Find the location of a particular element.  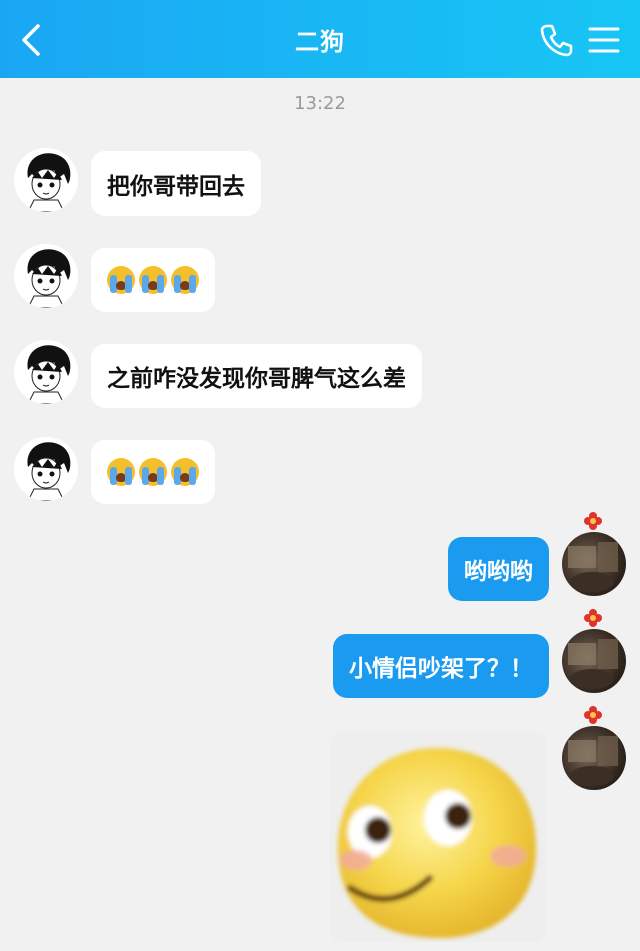

chat-header: 二狗 is located at coordinates (320, 39).